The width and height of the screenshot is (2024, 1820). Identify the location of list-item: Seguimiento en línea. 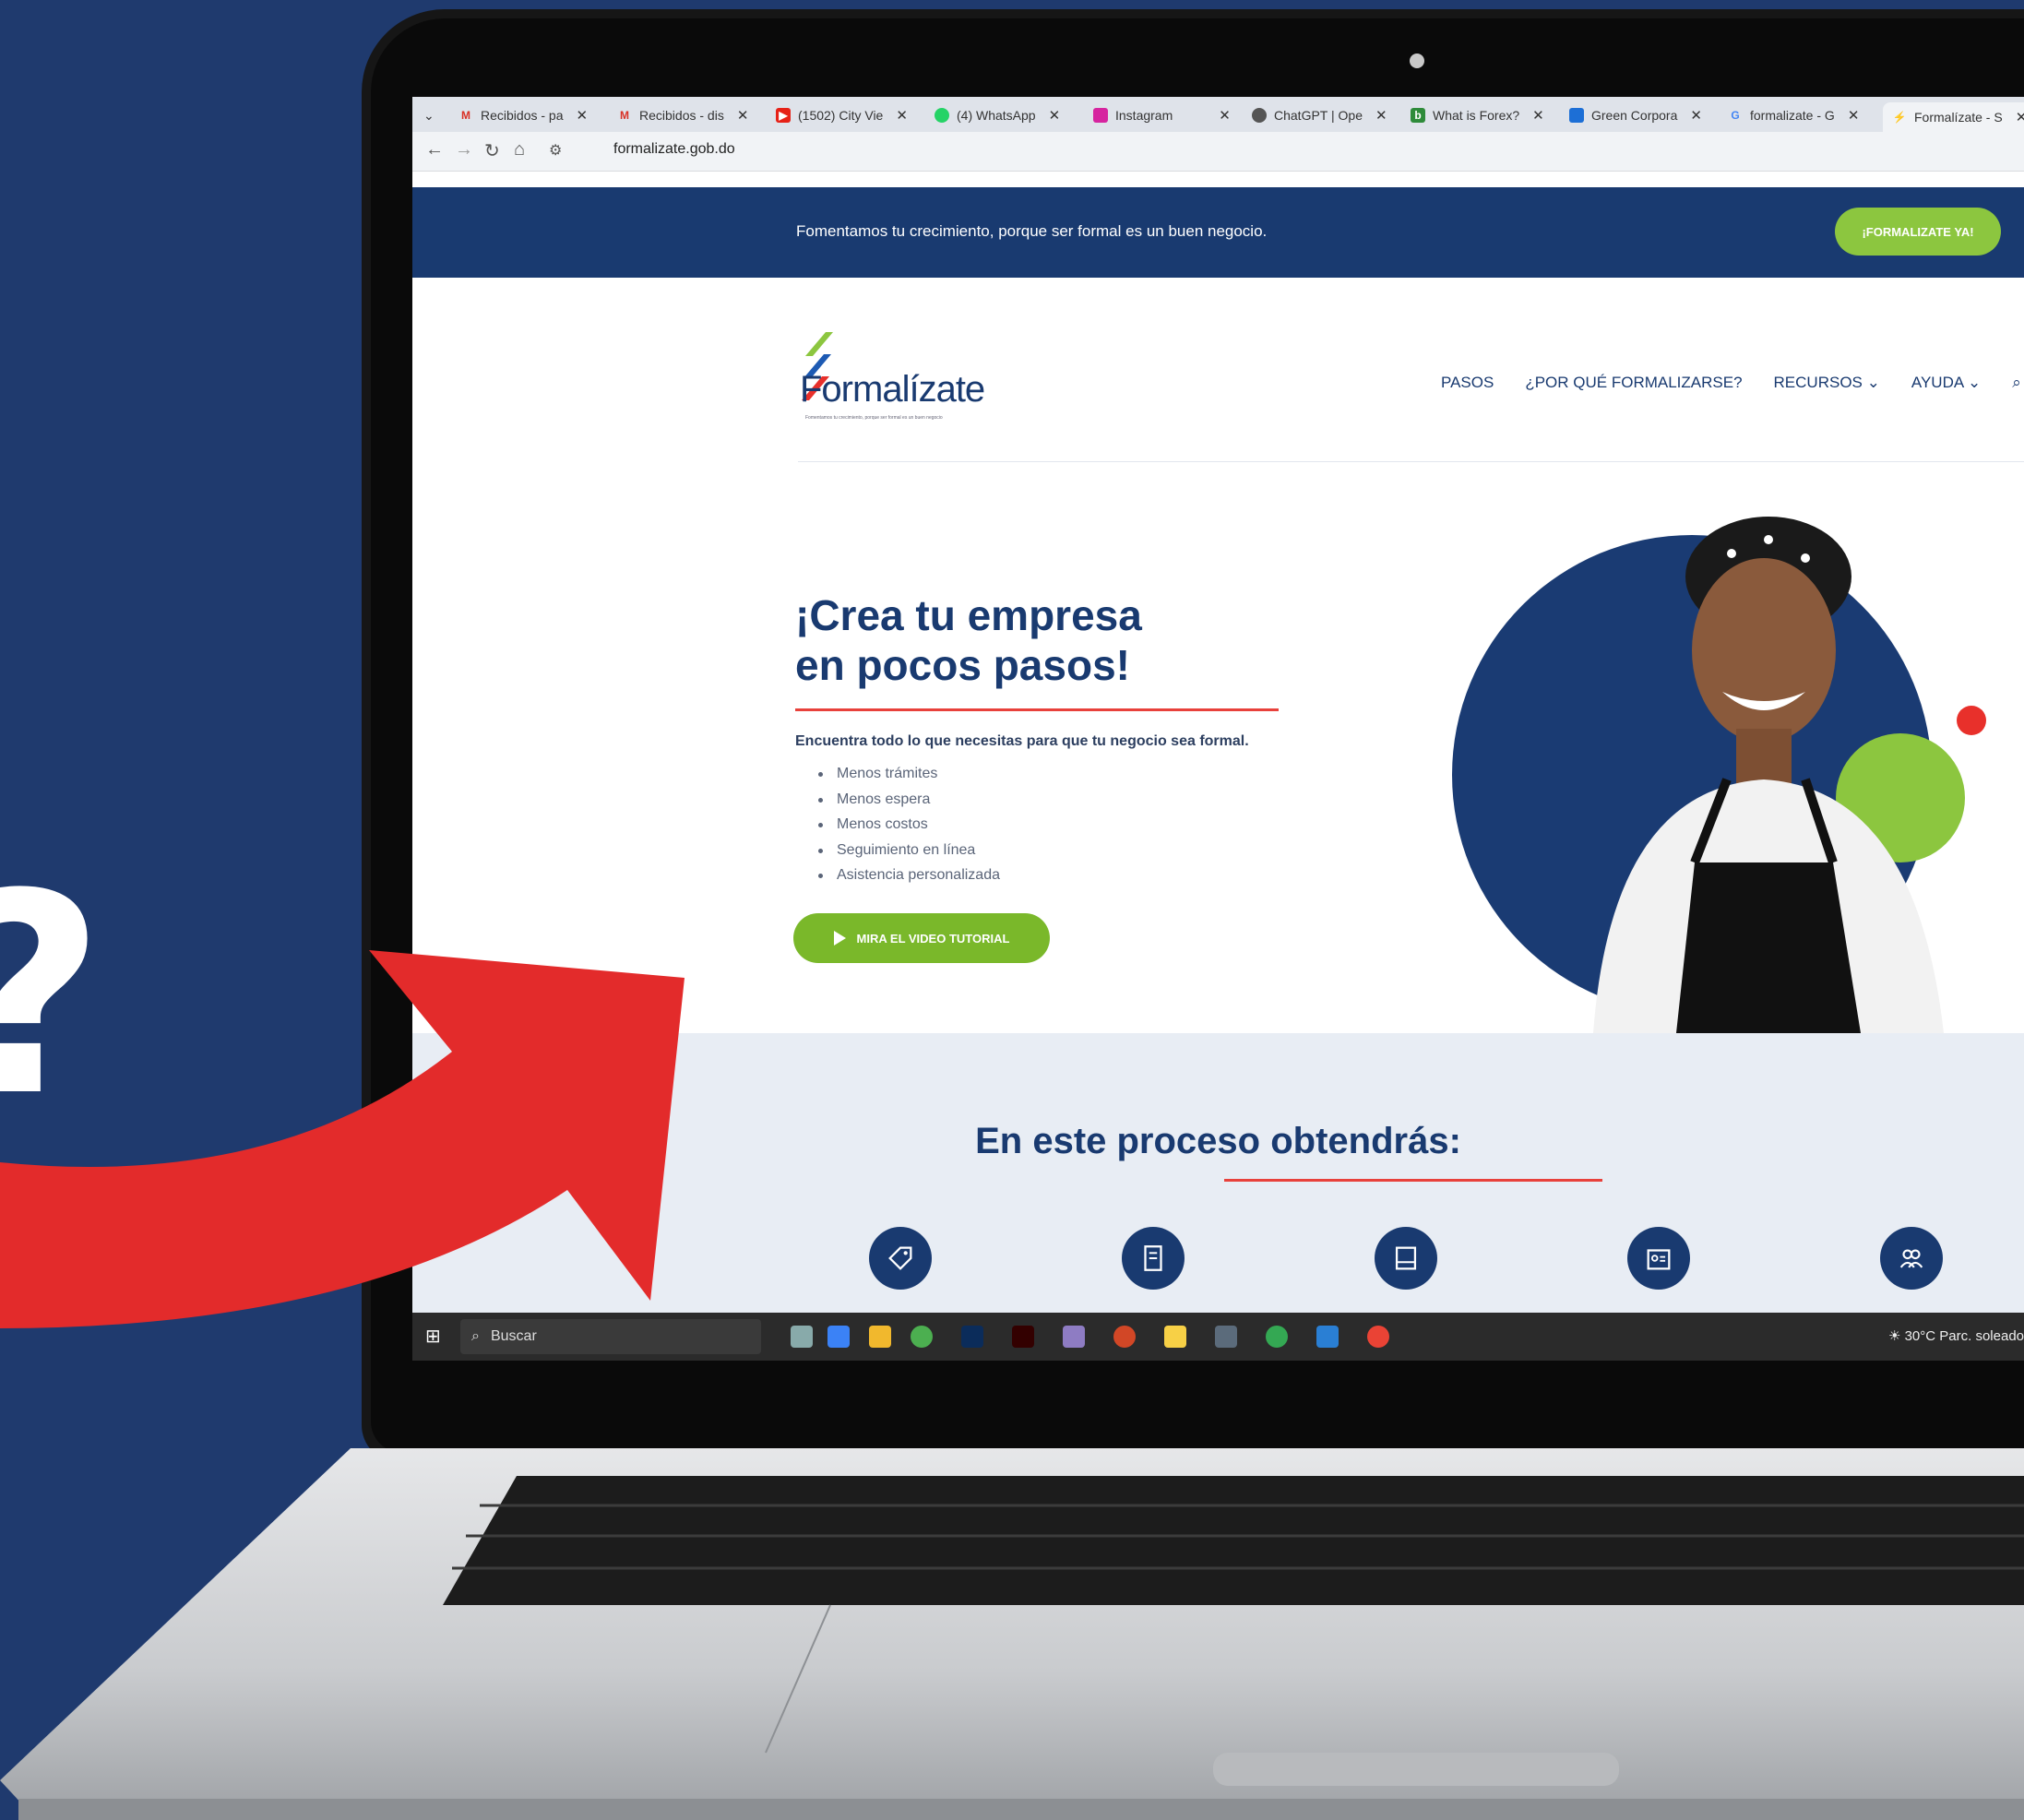
(909, 850).